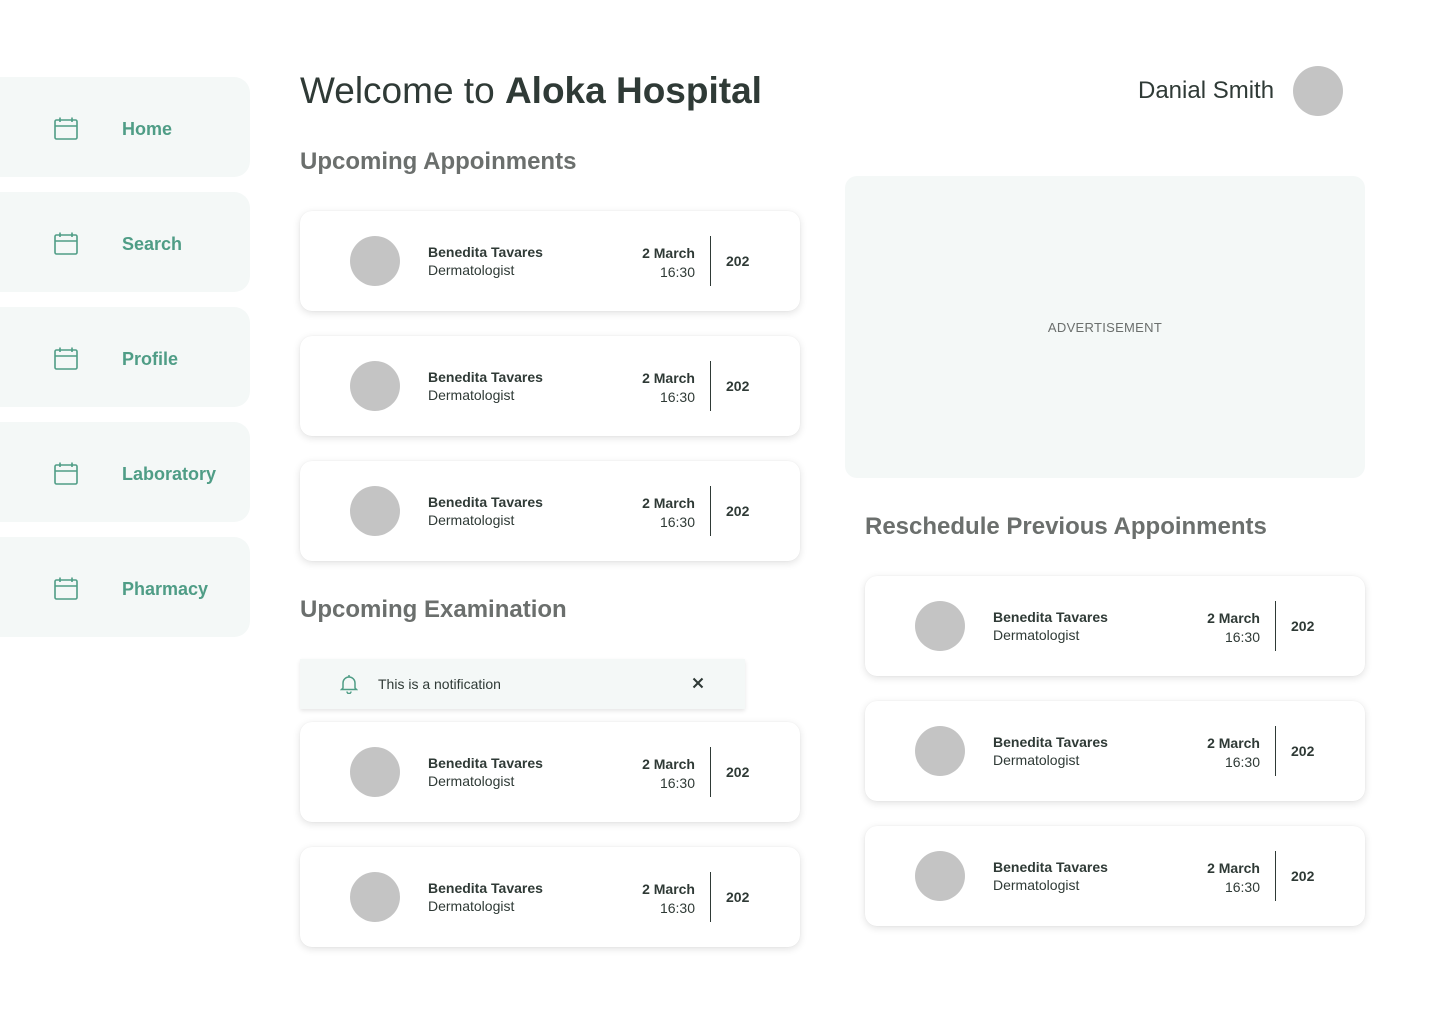  I want to click on page-title-prefix: Welcome to, so click(402, 90).